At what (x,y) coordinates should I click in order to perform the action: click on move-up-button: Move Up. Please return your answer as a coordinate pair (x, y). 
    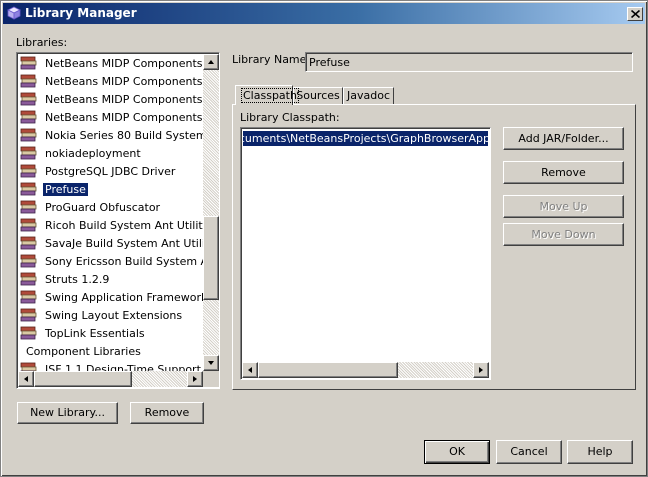
    Looking at the image, I should click on (563, 206).